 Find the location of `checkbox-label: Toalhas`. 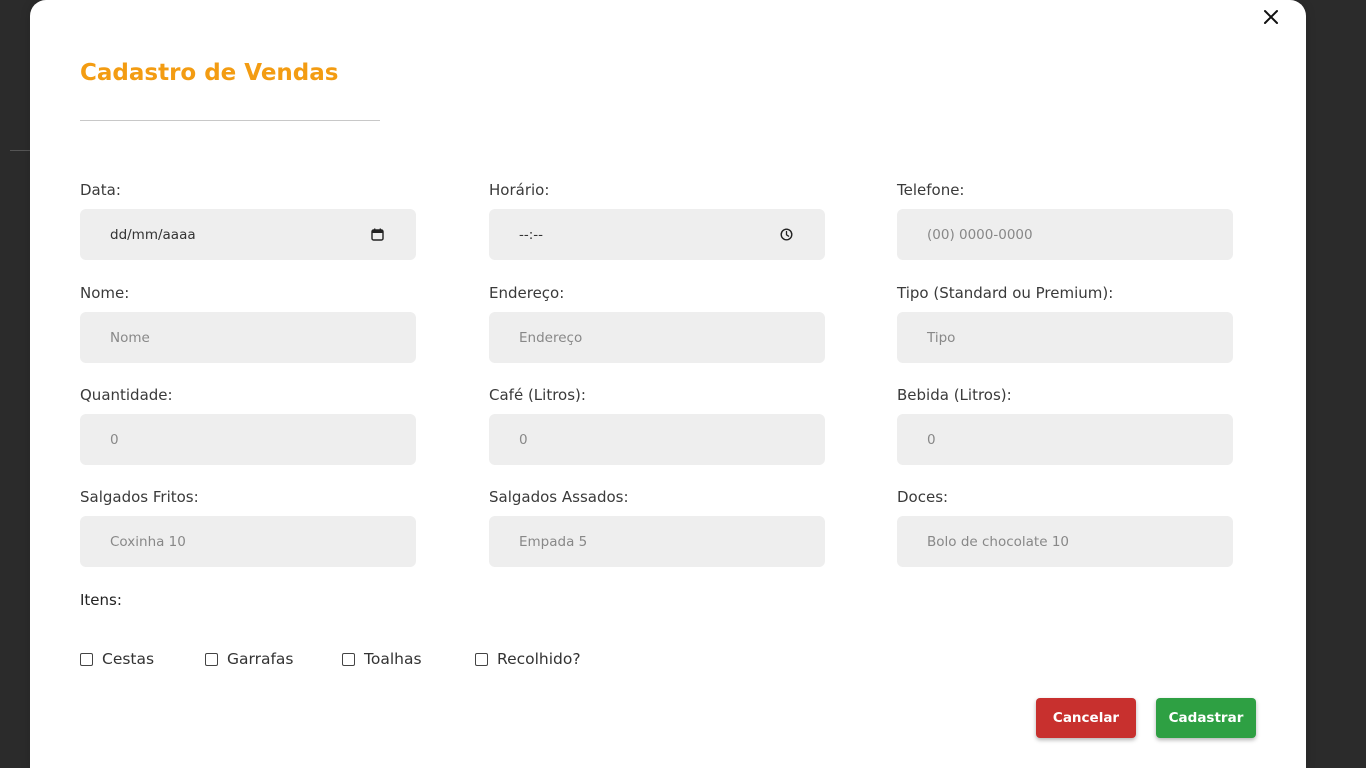

checkbox-label: Toalhas is located at coordinates (393, 659).